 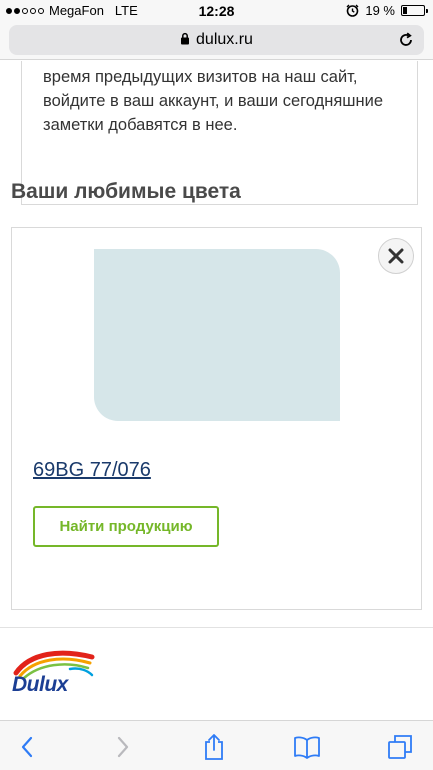 I want to click on lock-icon, so click(x=185, y=38).